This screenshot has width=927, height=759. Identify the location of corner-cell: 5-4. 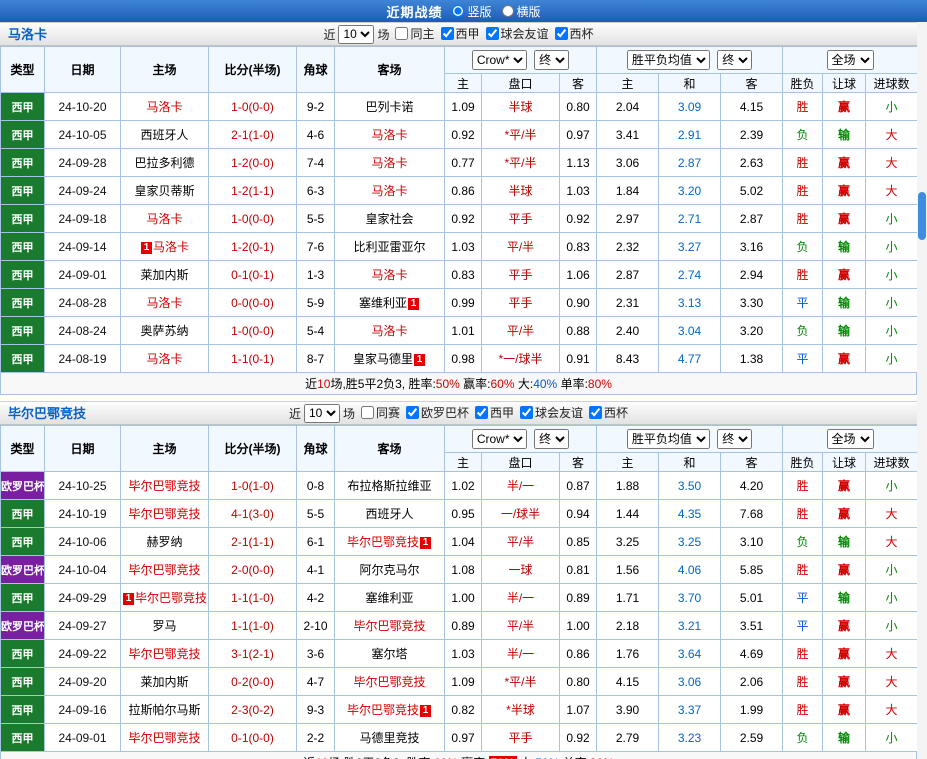
(315, 330).